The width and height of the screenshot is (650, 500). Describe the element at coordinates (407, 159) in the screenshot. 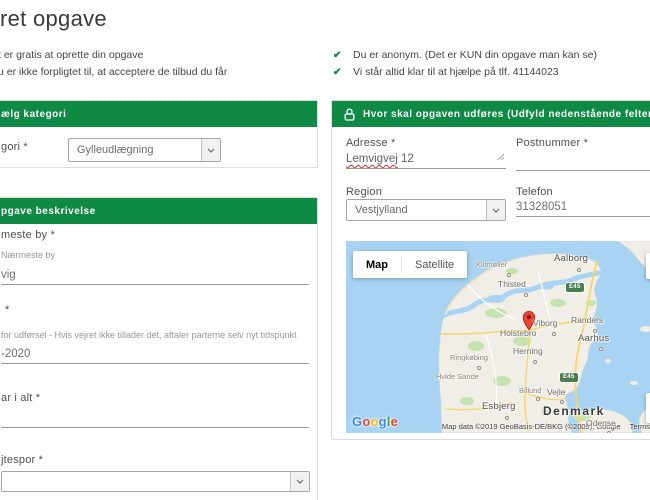

I see `adresse-value-number: 12` at that location.